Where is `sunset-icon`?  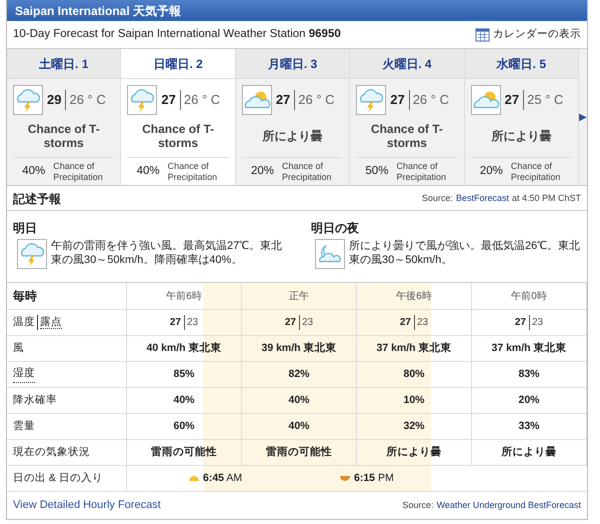
sunset-icon is located at coordinates (345, 478).